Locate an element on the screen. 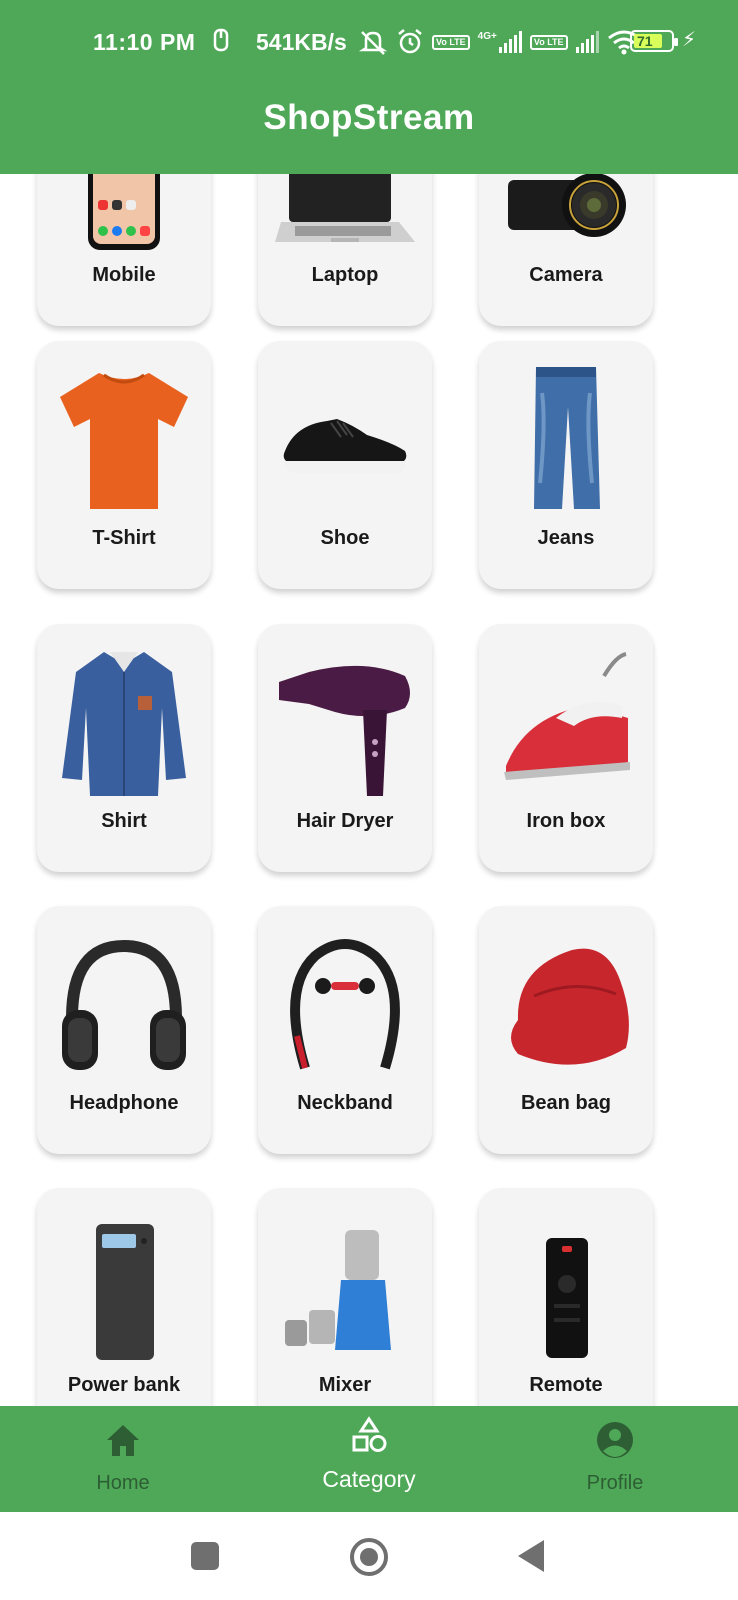 The image size is (738, 1600). category-card-bean-bag: Bean bag is located at coordinates (566, 1030).